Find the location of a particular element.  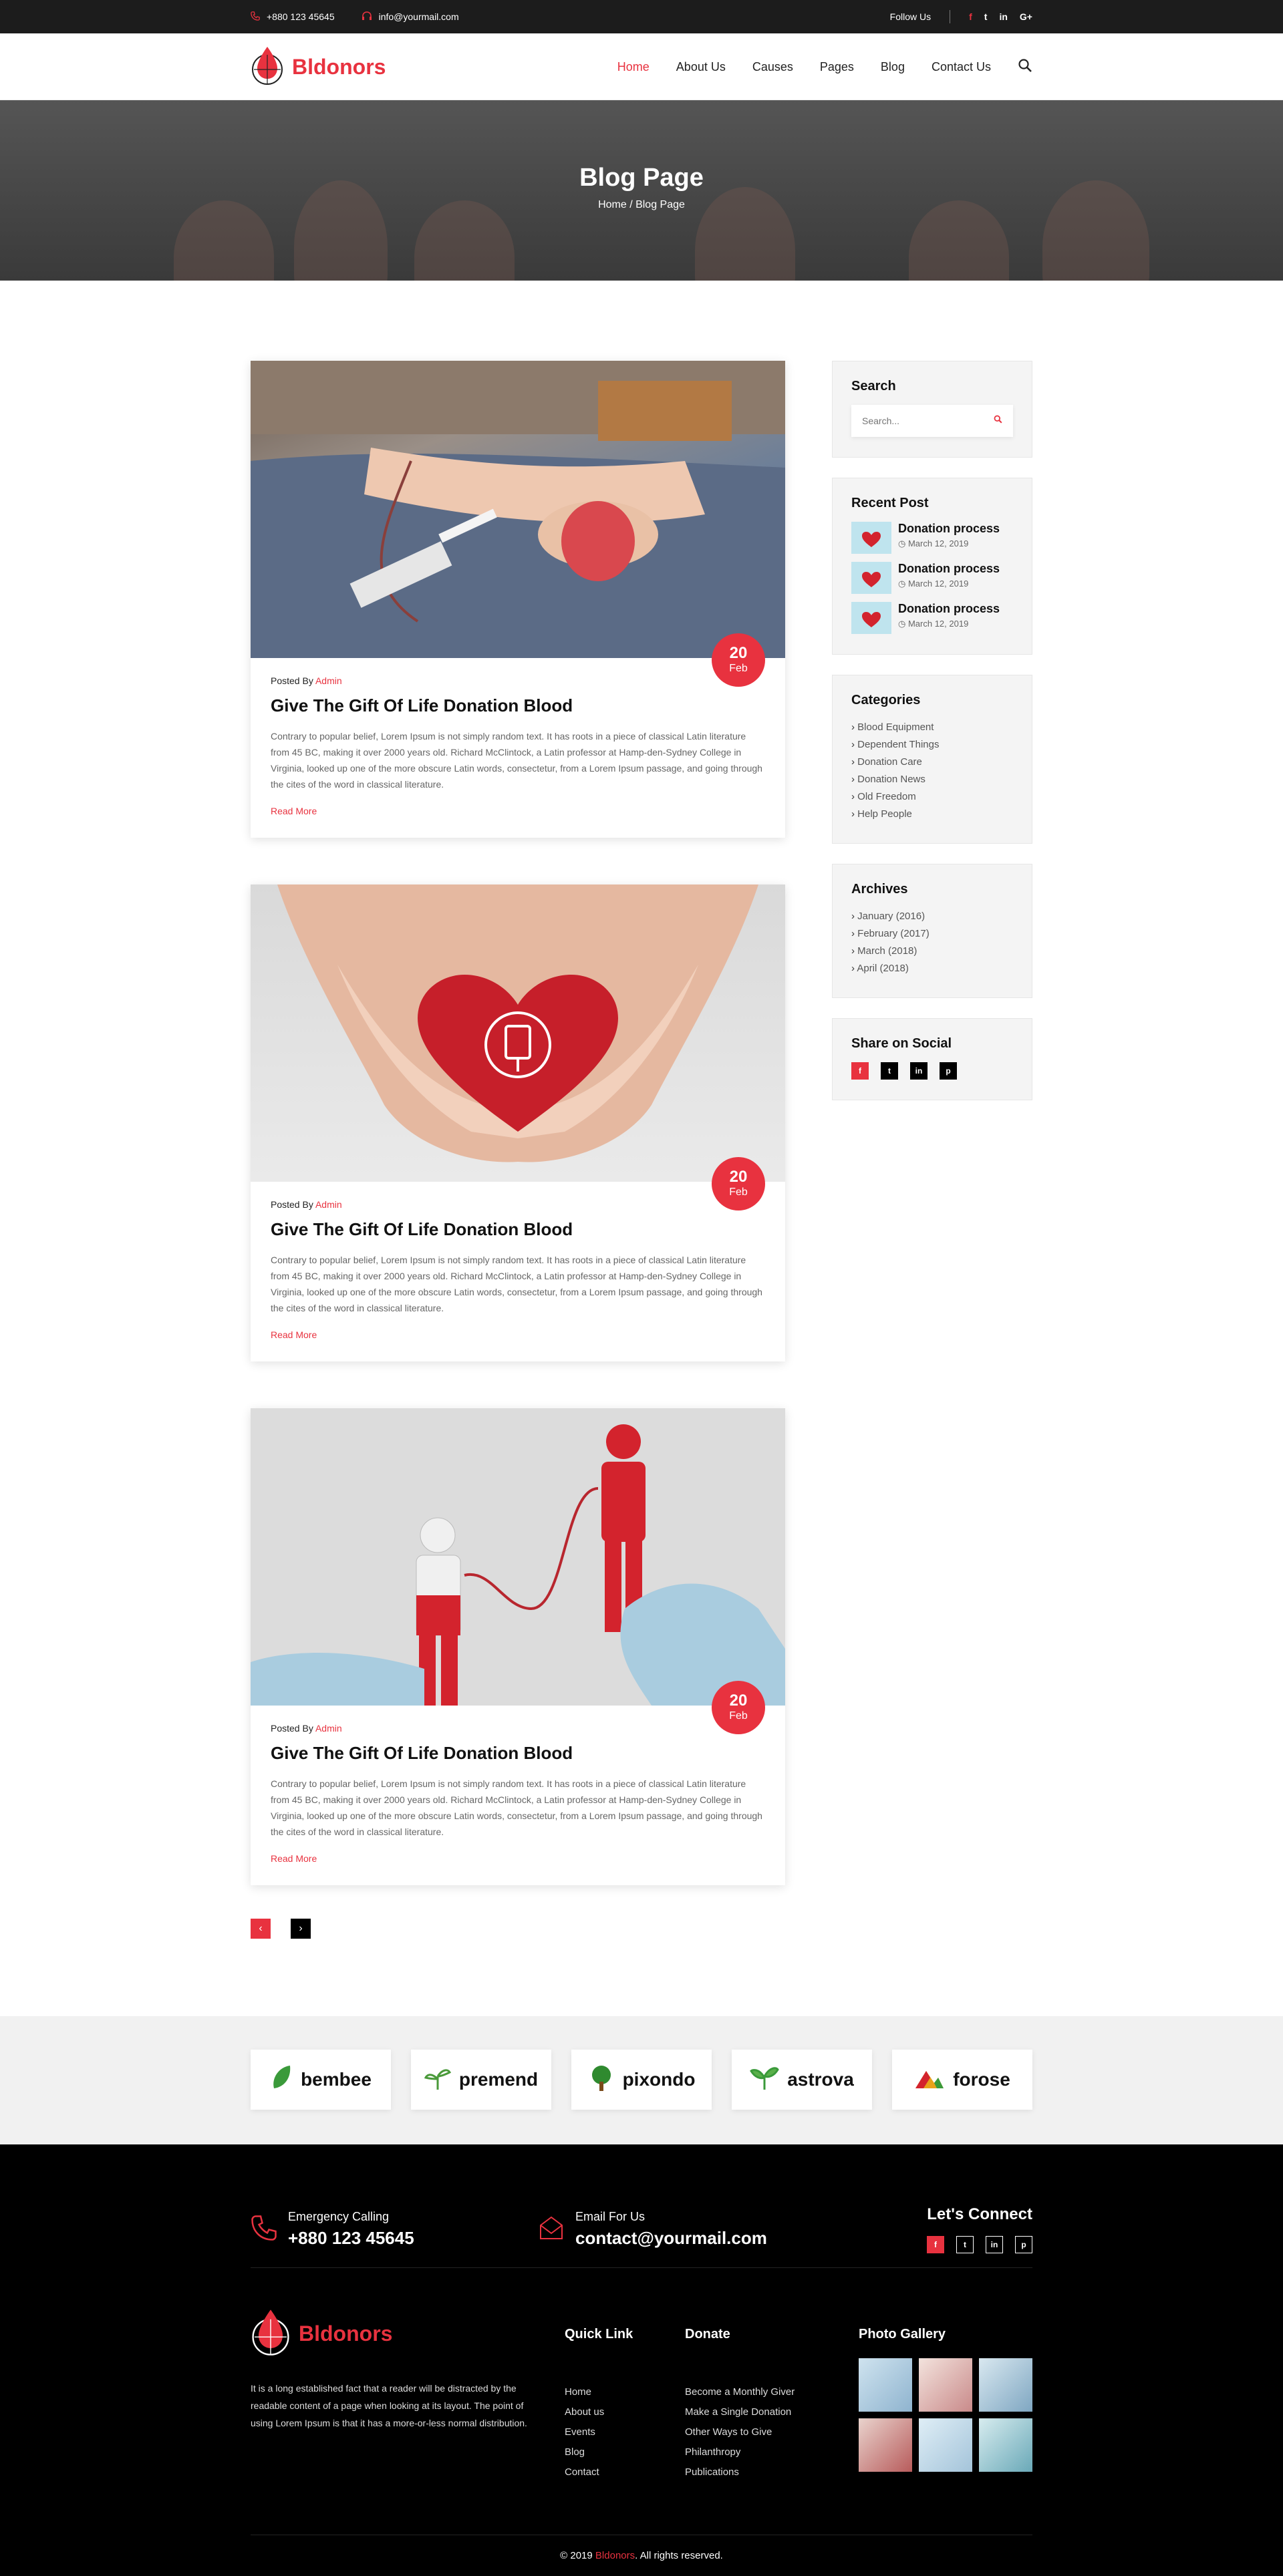

archive-link: March (2018) is located at coordinates (932, 951).